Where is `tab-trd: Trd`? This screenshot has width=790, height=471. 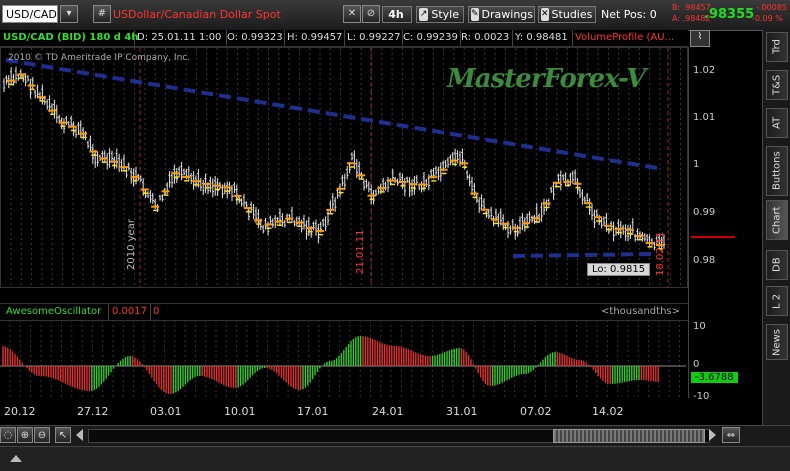
tab-trd: Trd is located at coordinates (777, 47).